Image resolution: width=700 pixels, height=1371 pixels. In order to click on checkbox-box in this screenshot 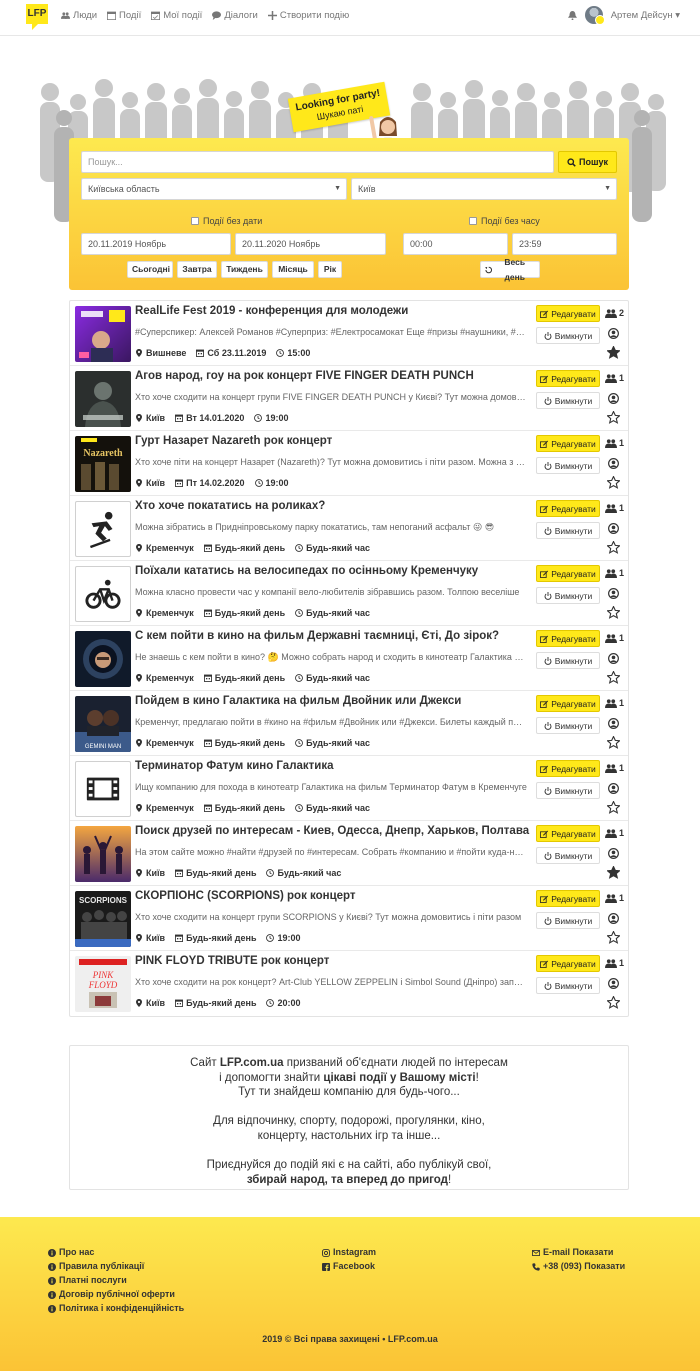, I will do `click(195, 221)`.